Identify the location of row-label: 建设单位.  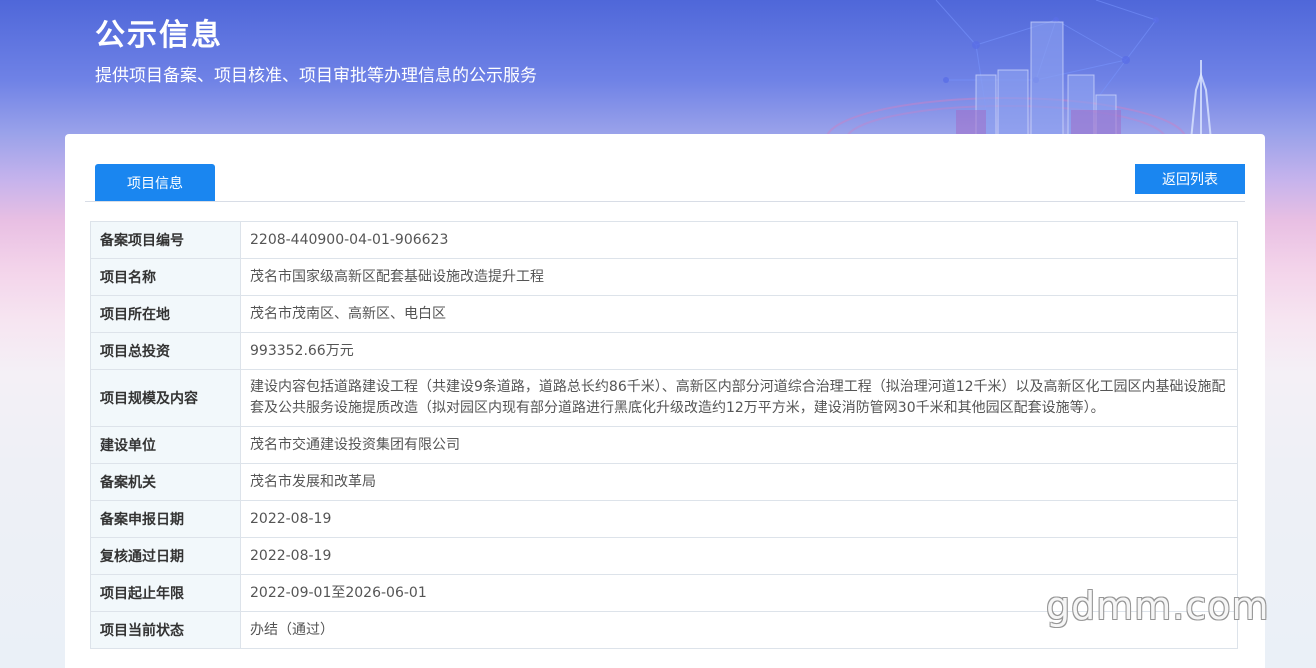
(165, 445).